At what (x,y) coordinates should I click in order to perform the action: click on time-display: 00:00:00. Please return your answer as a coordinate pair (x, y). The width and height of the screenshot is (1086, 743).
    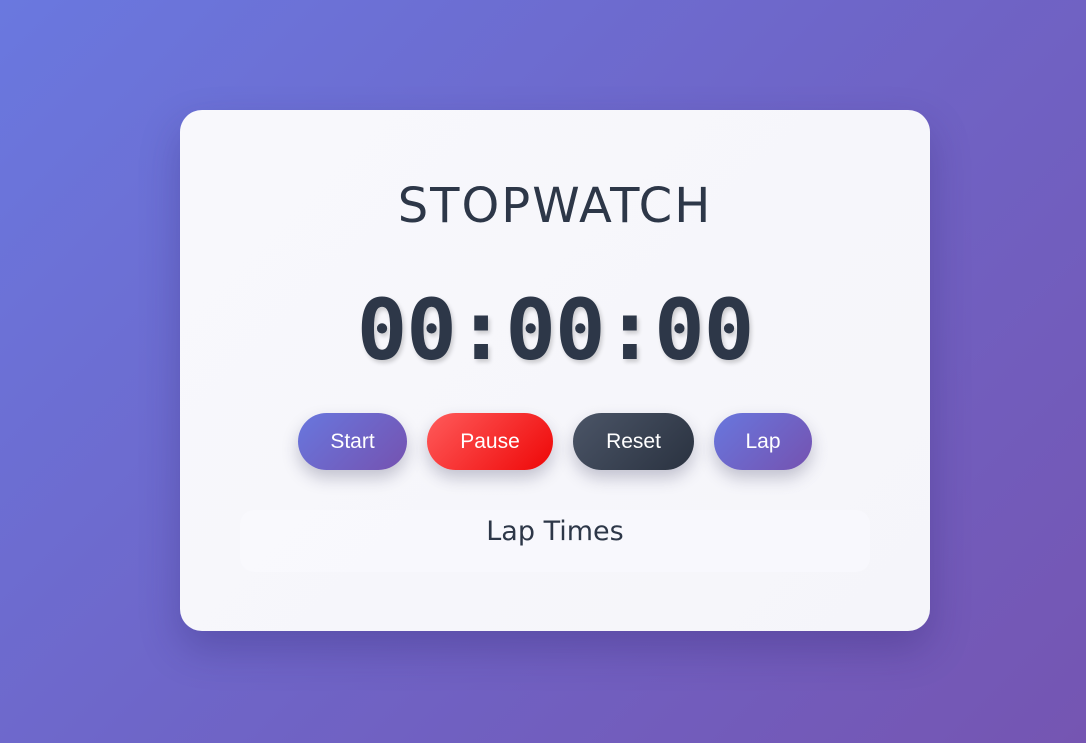
    Looking at the image, I should click on (555, 330).